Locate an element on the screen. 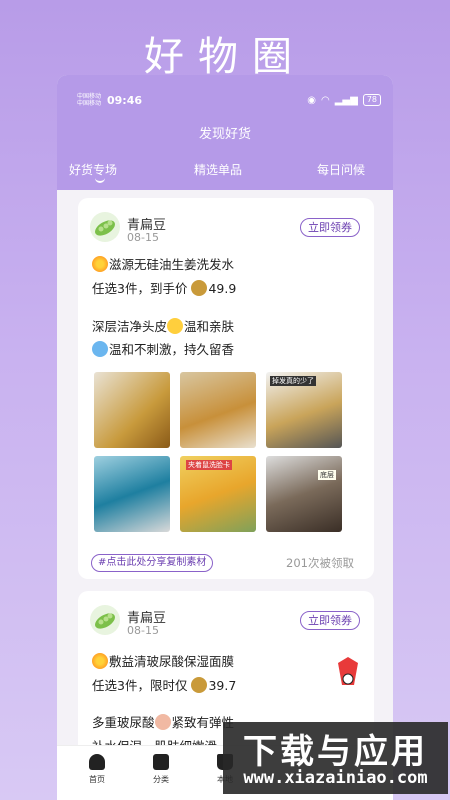 The height and width of the screenshot is (800, 450). promo-title: 好物圈 is located at coordinates (225, 57).